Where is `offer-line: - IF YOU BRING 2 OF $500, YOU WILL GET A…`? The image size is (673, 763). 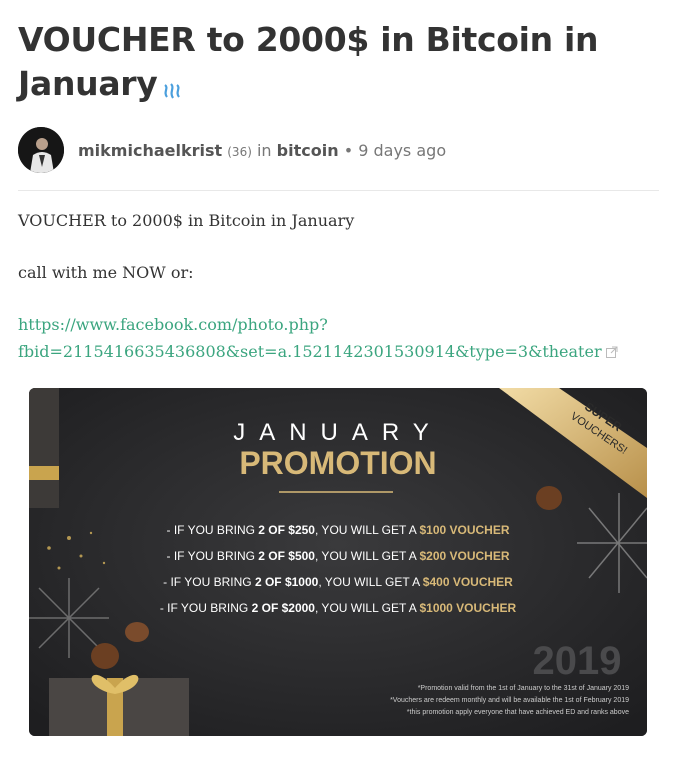 offer-line: - IF YOU BRING 2 OF $500, YOU WILL GET A… is located at coordinates (337, 556).